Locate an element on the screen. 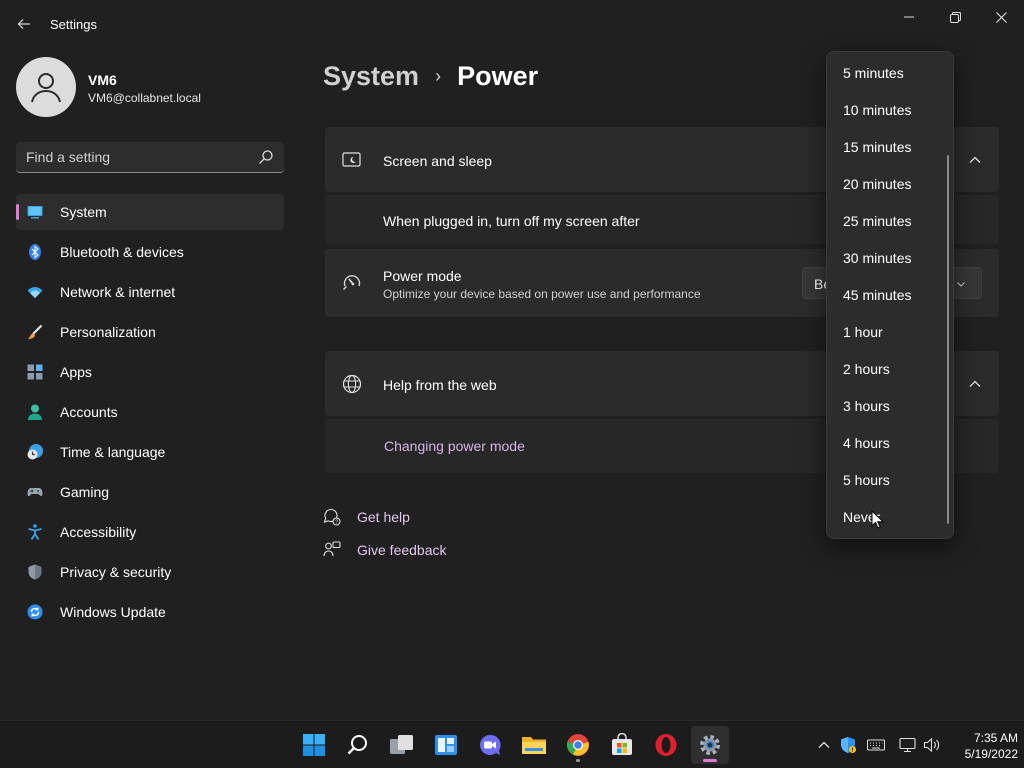 The height and width of the screenshot is (768, 1024). dropdown-option: Never is located at coordinates (888, 517).